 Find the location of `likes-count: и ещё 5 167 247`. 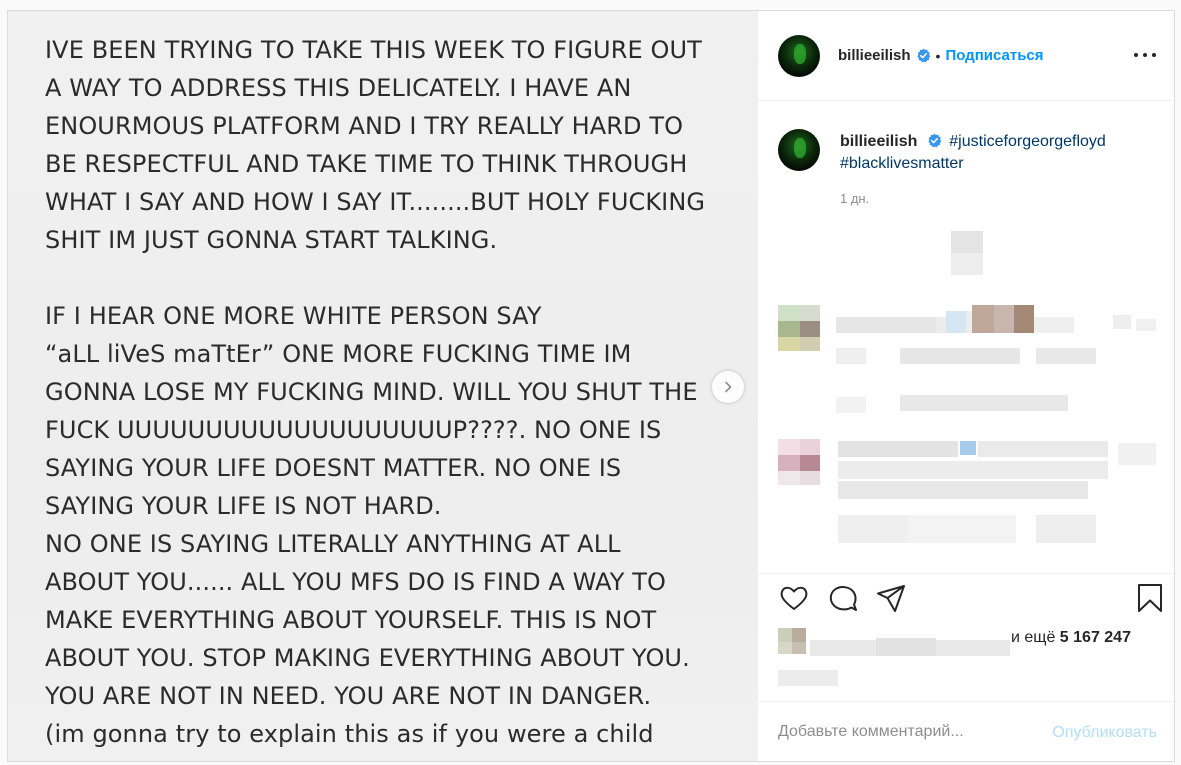

likes-count: и ещё 5 167 247 is located at coordinates (1071, 638).